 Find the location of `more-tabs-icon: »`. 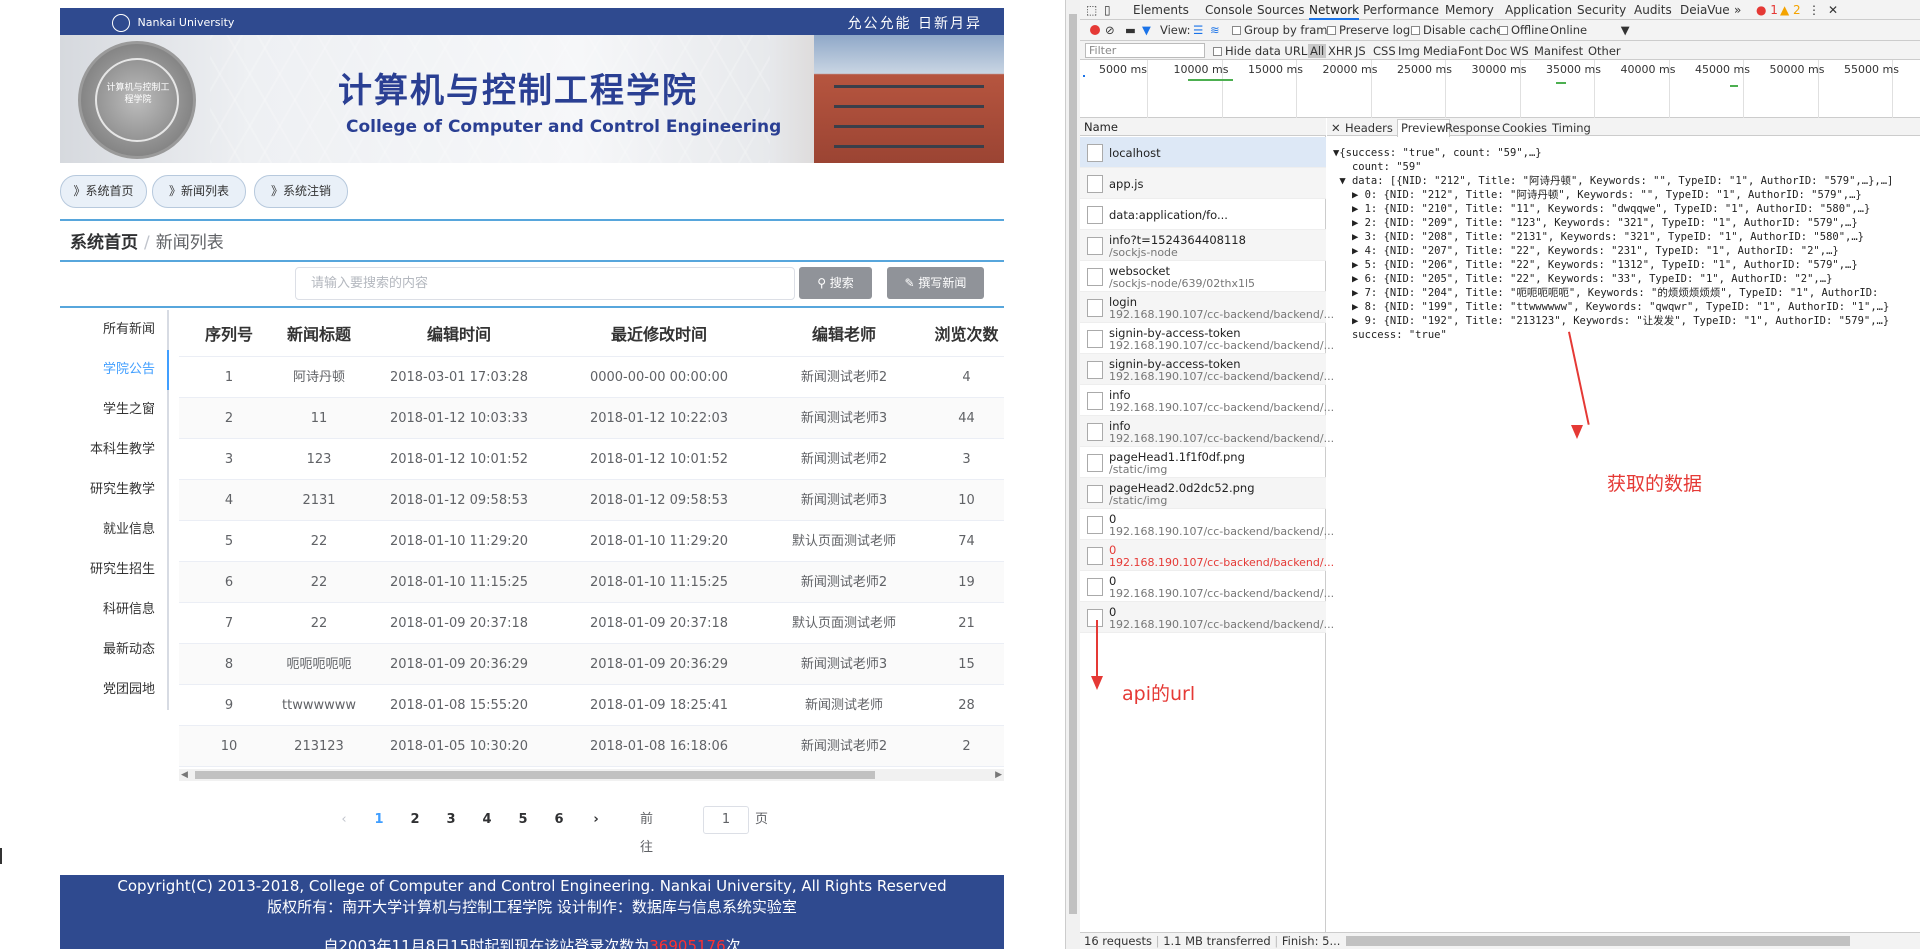

more-tabs-icon: » is located at coordinates (1737, 10).